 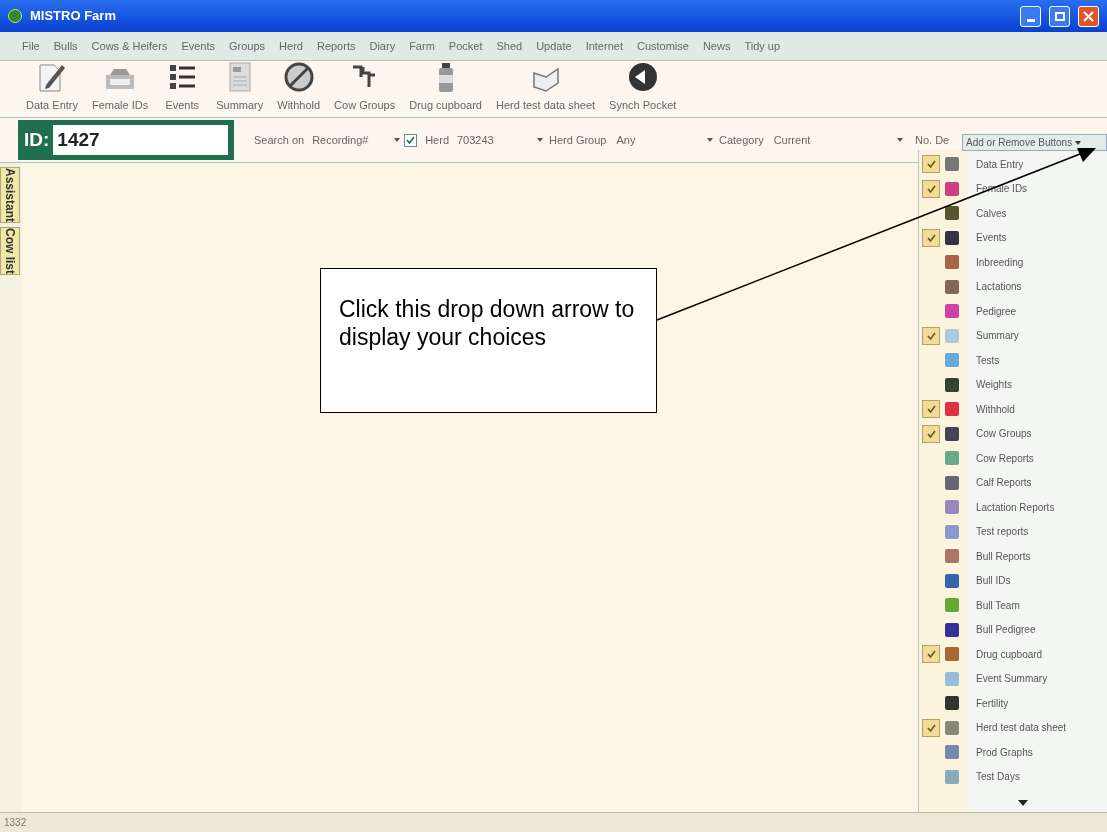 I want to click on menu-item: Summary, so click(x=1013, y=335).